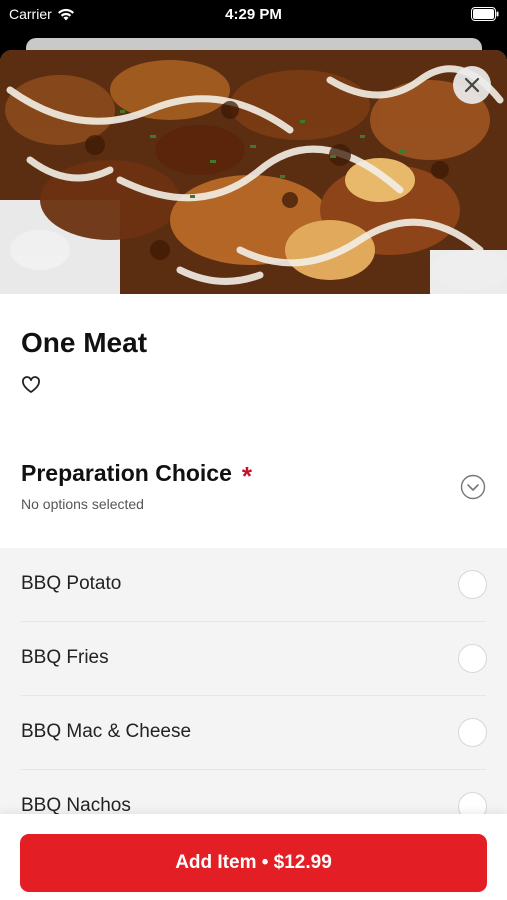 This screenshot has width=507, height=900. What do you see at coordinates (253, 733) in the screenshot?
I see `option-row-bbq-mac-cheese: BBQ Mac & Cheese` at bounding box center [253, 733].